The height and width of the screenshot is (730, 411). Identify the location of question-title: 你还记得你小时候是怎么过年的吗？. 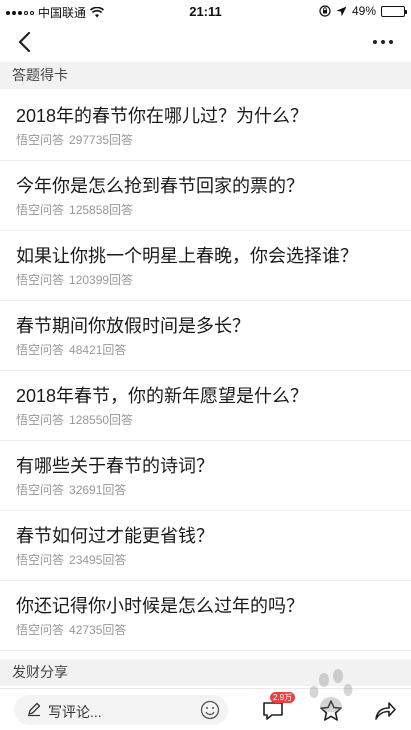
(160, 606).